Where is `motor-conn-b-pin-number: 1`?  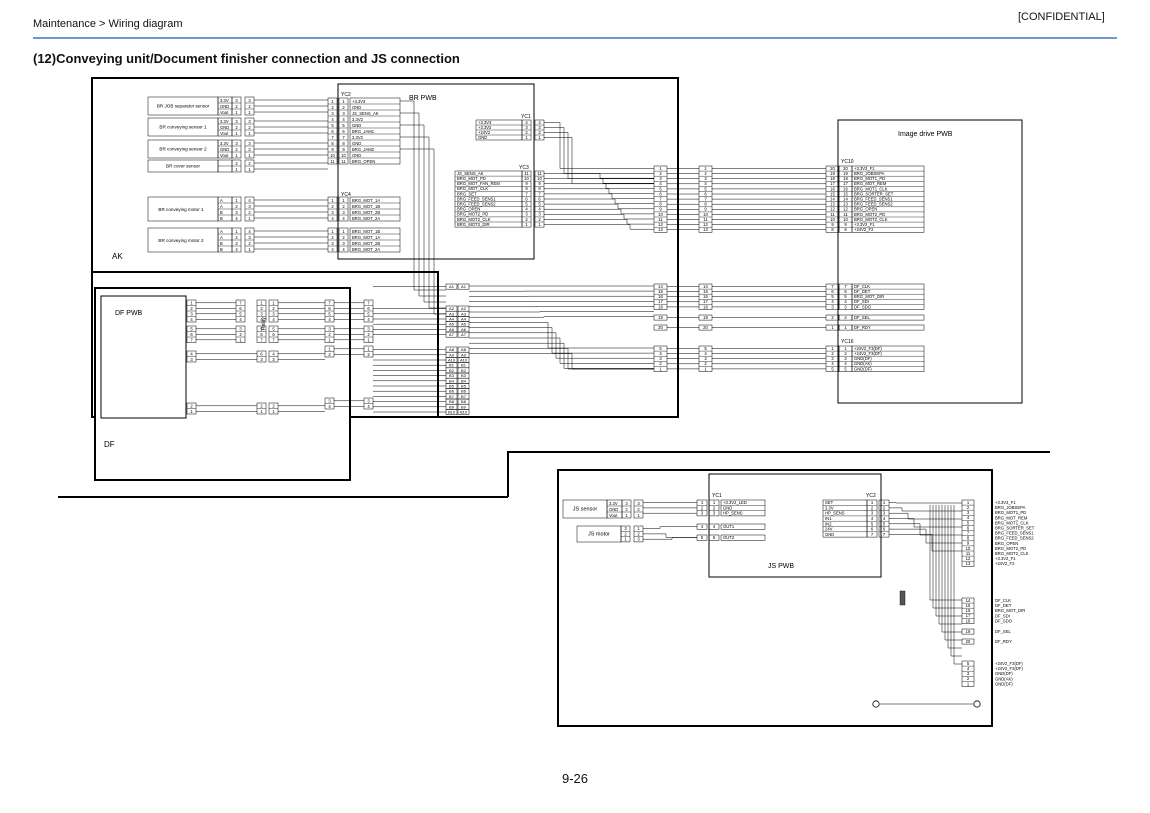 motor-conn-b-pin-number: 1 is located at coordinates (249, 218).